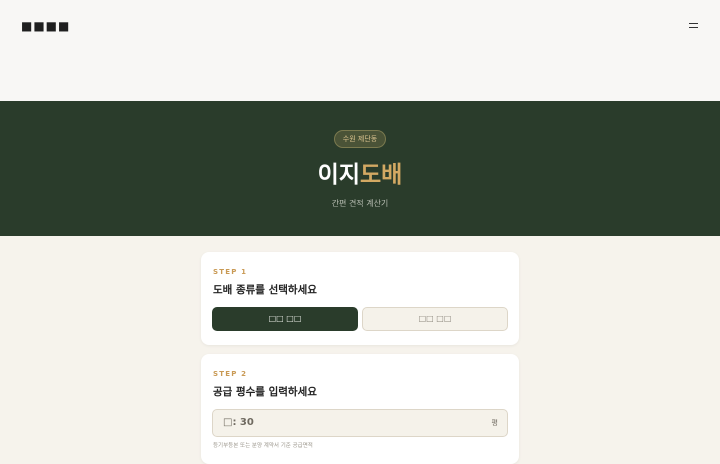 The width and height of the screenshot is (720, 464). I want to click on step1-title: 도배 종류를 선택하세요, so click(265, 290).